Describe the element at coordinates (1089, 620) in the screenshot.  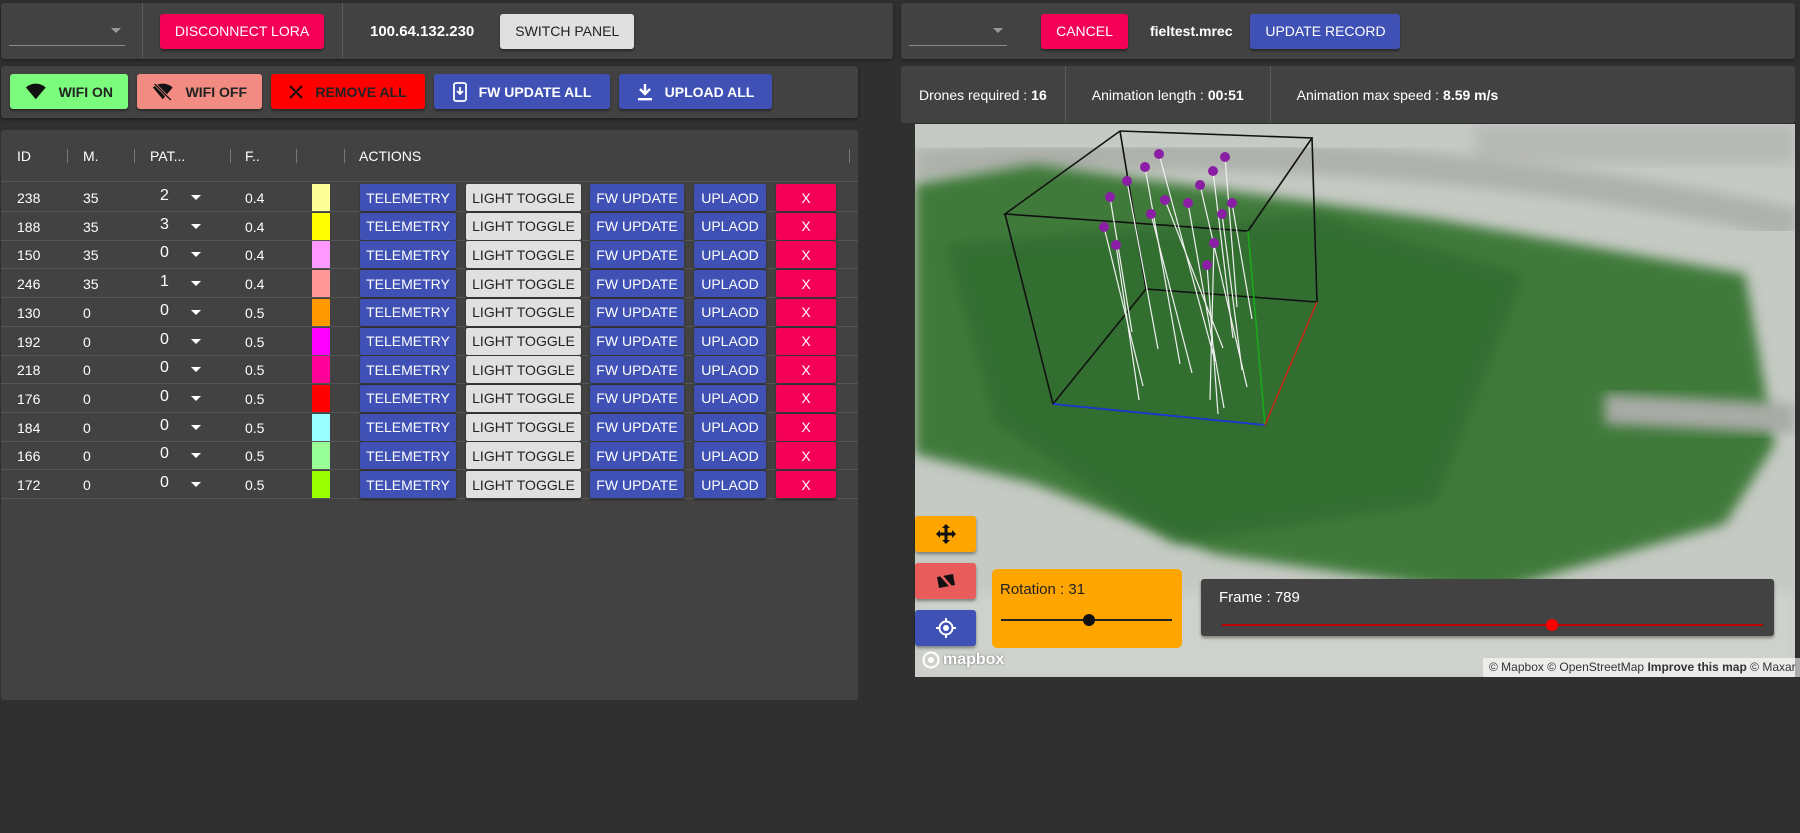
I see `rotation-slider-thumb` at that location.